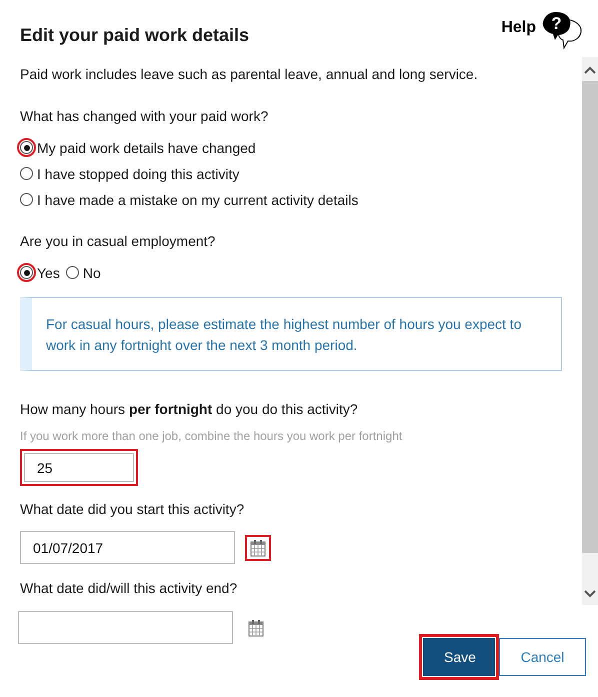 The width and height of the screenshot is (598, 697). Describe the element at coordinates (542, 32) in the screenshot. I see `help-button: Help ?` at that location.